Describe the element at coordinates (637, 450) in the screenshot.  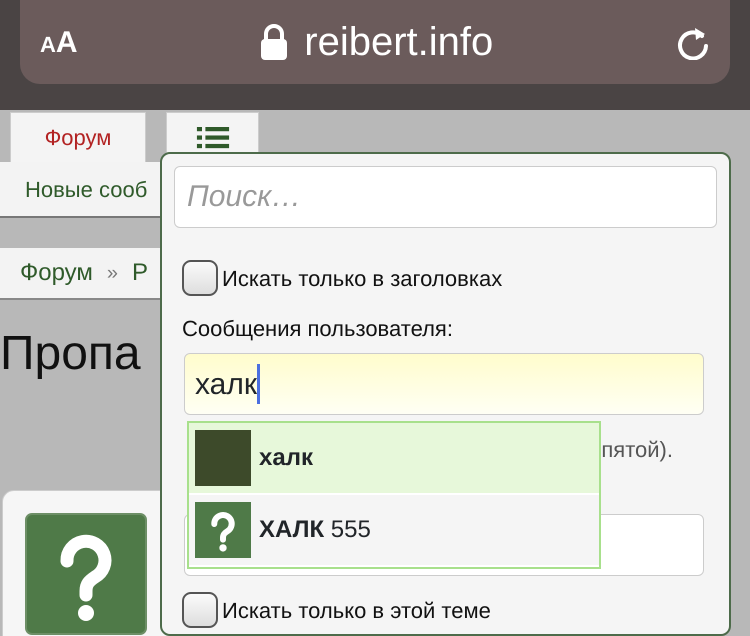
I see `hint-text: пятой).` at that location.